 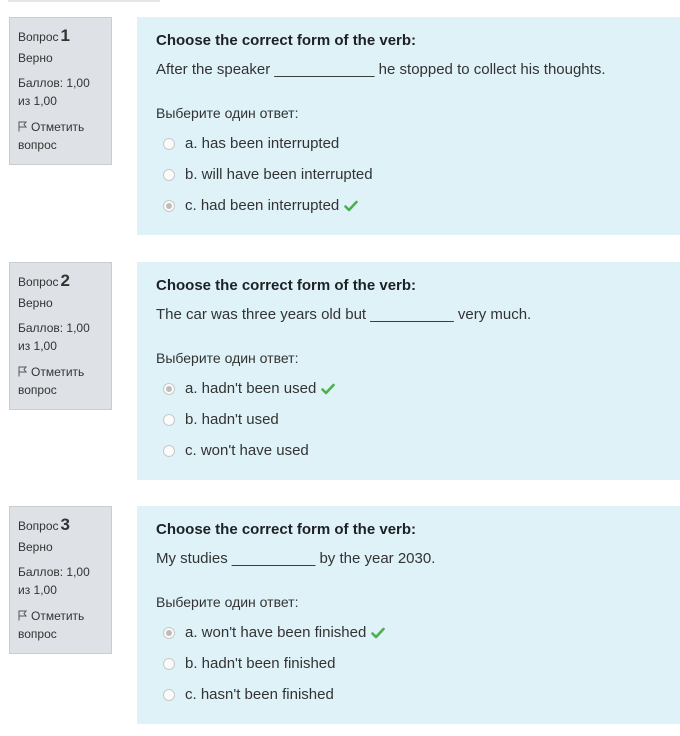 I want to click on answer-option: c. had been interrupted, so click(x=408, y=205).